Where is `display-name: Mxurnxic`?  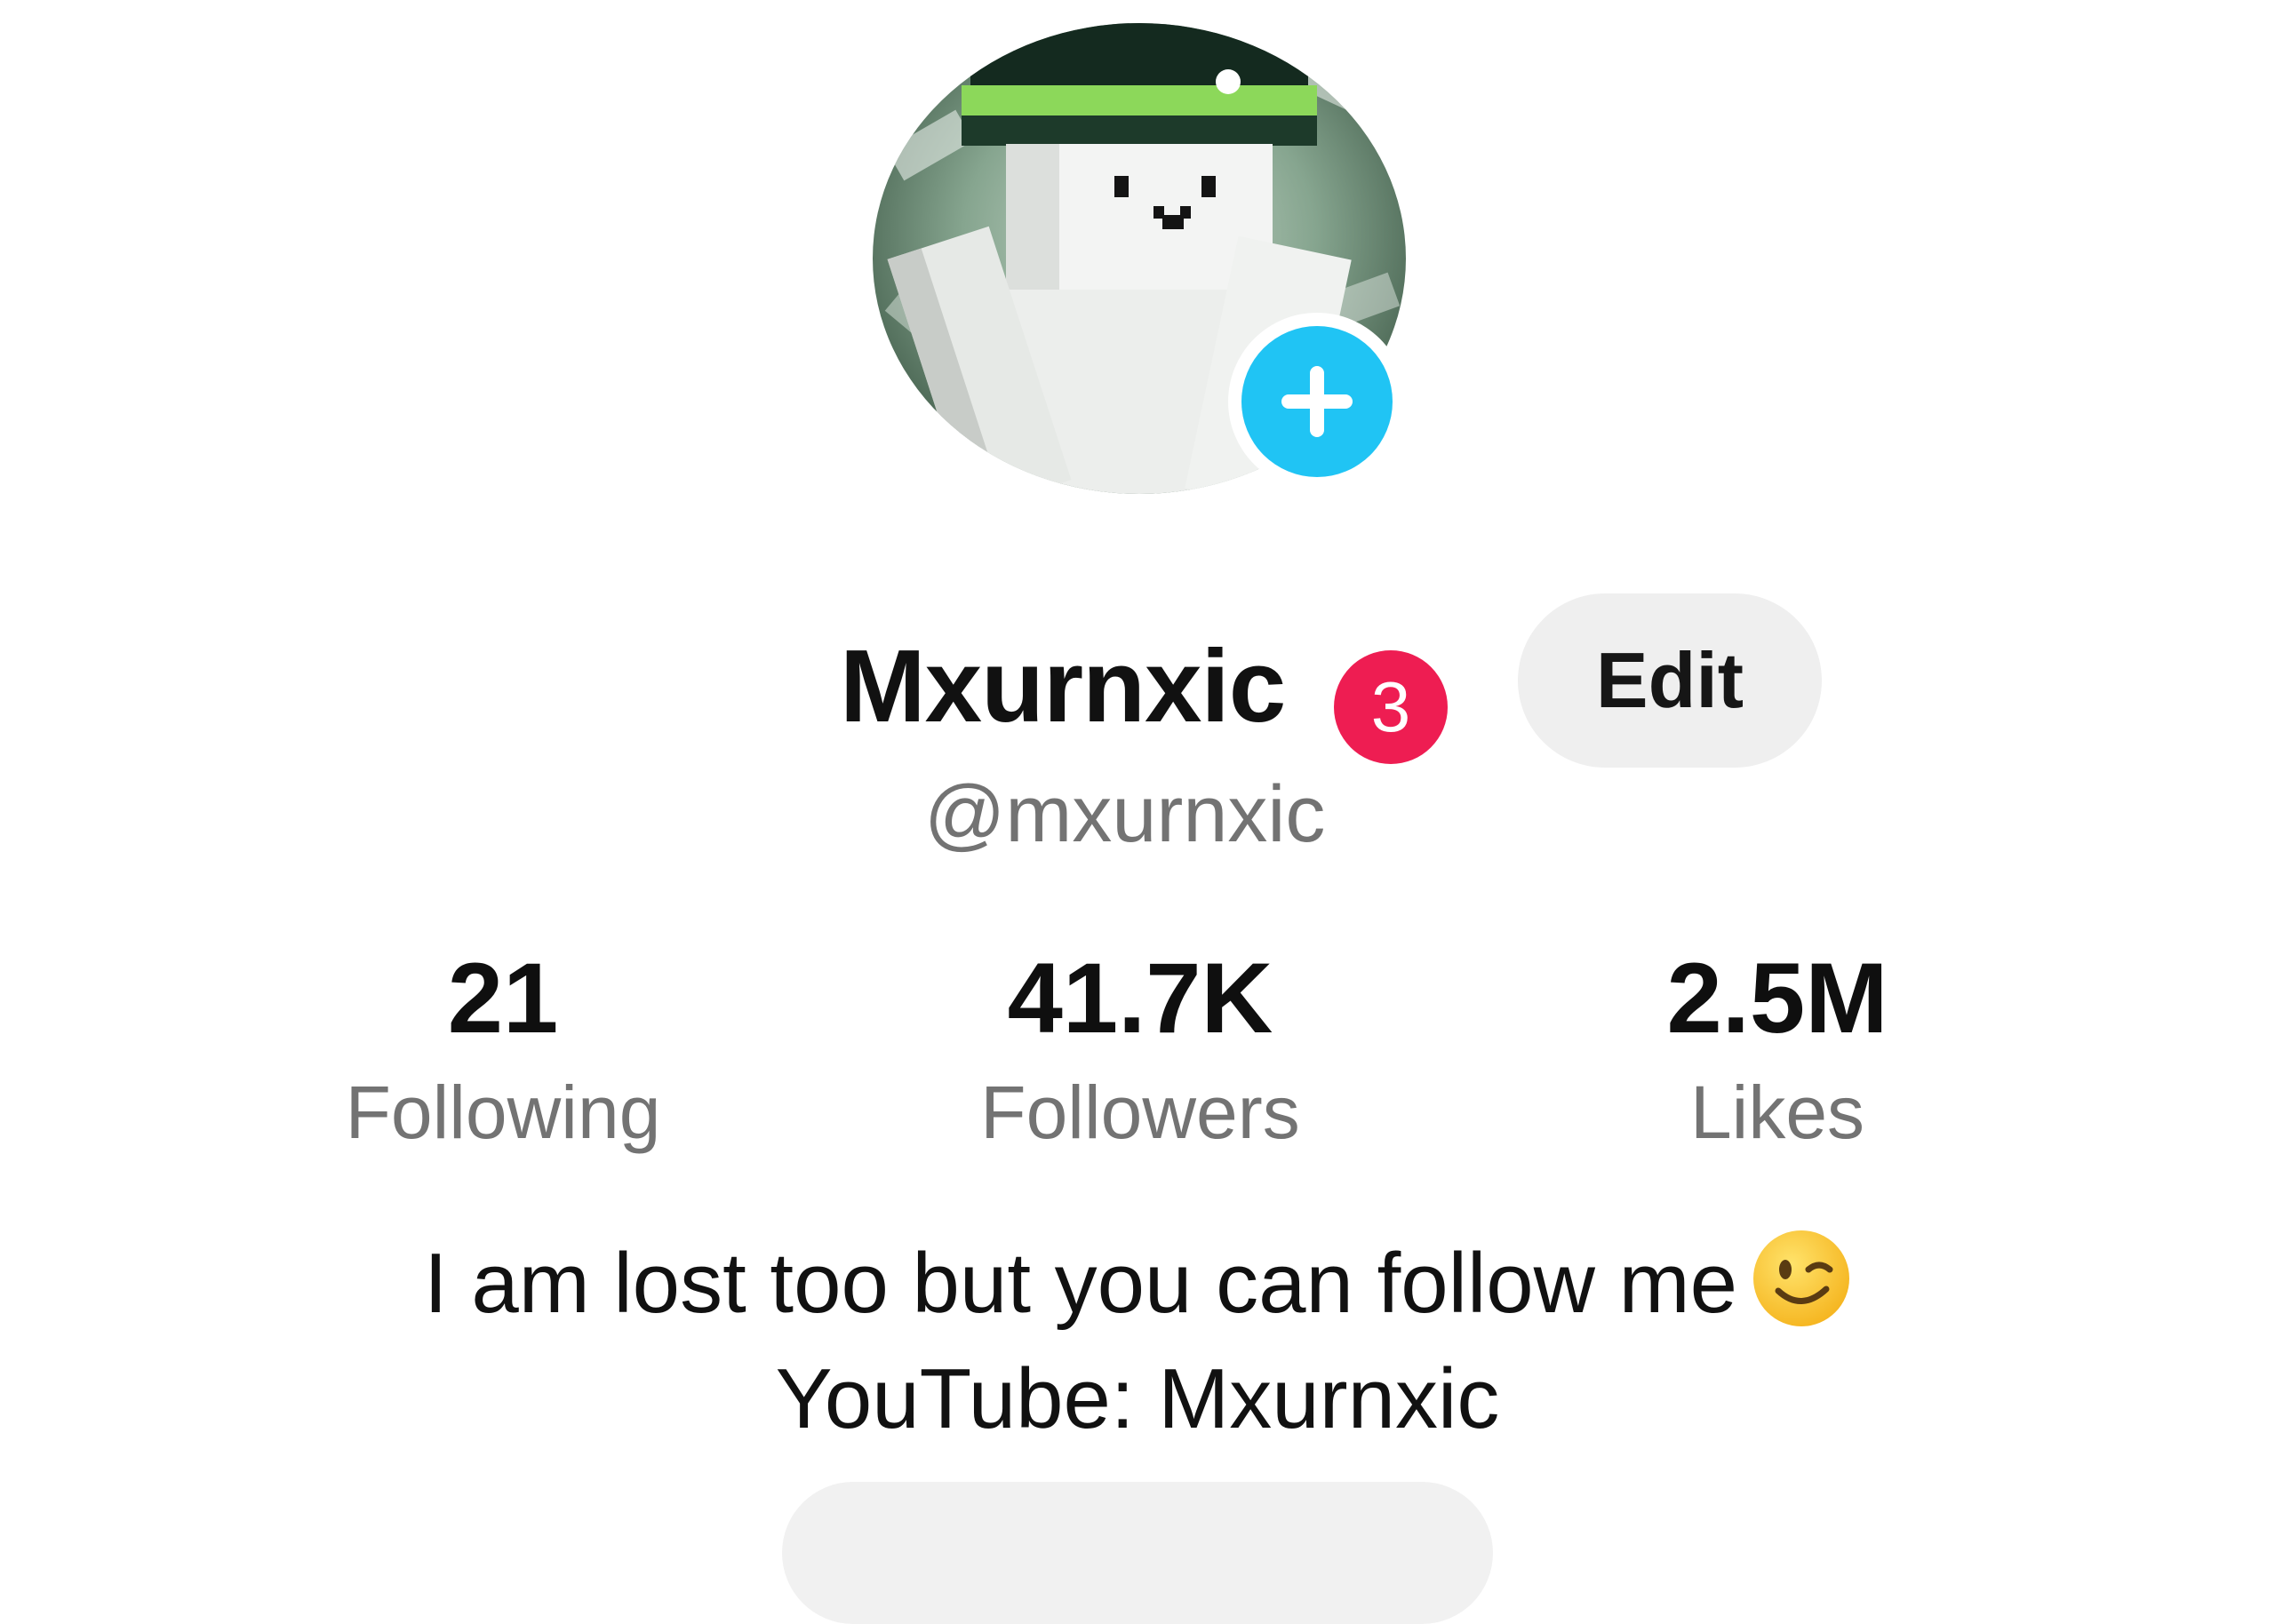 display-name: Mxurnxic is located at coordinates (1063, 686).